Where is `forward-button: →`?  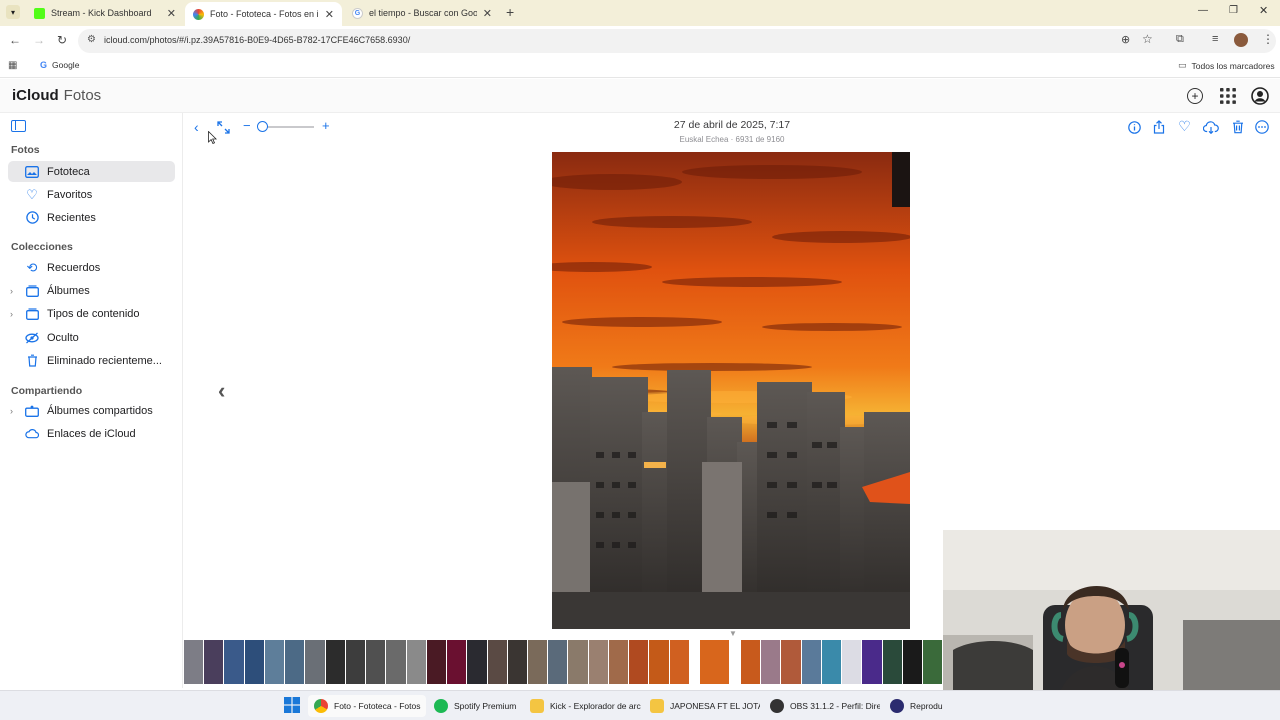 forward-button: → is located at coordinates (39, 40).